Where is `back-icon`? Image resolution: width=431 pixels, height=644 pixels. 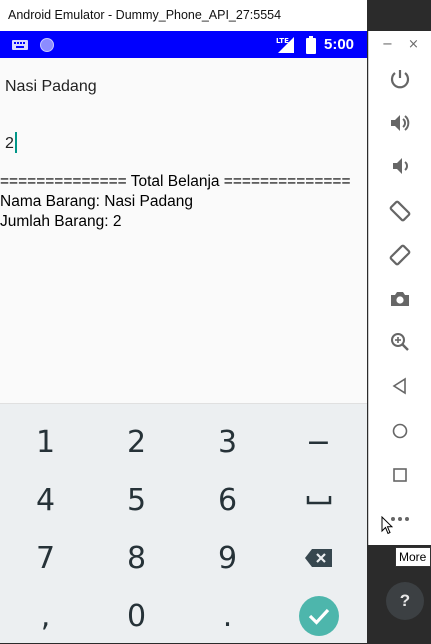
back-icon is located at coordinates (399, 386).